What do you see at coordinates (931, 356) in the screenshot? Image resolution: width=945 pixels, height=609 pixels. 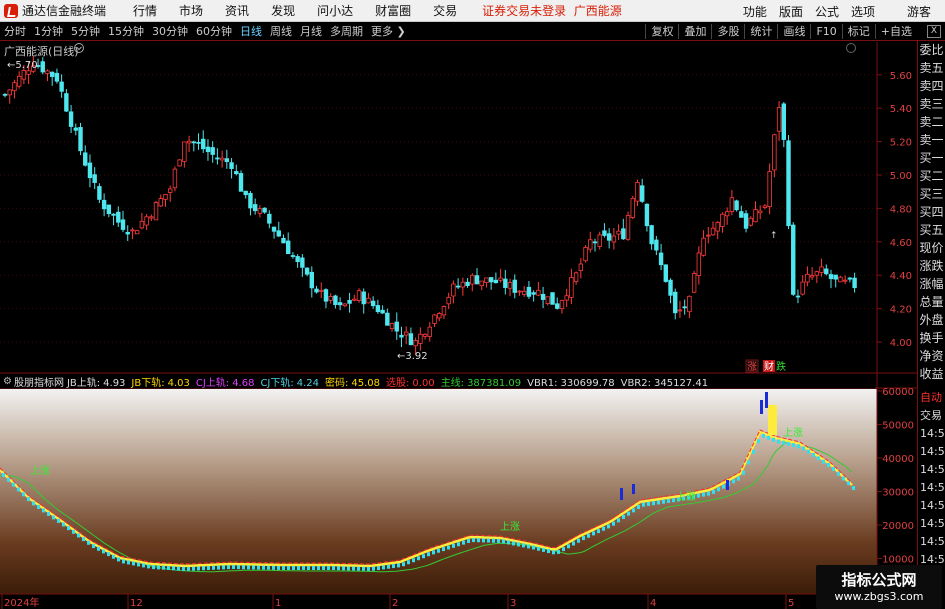 I see `quote-field-label: 净资` at bounding box center [931, 356].